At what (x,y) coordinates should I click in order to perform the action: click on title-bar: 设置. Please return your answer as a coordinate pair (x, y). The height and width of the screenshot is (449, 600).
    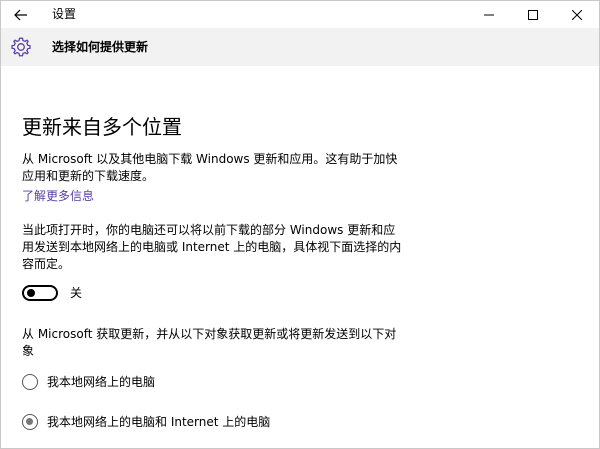
    Looking at the image, I should click on (300, 14).